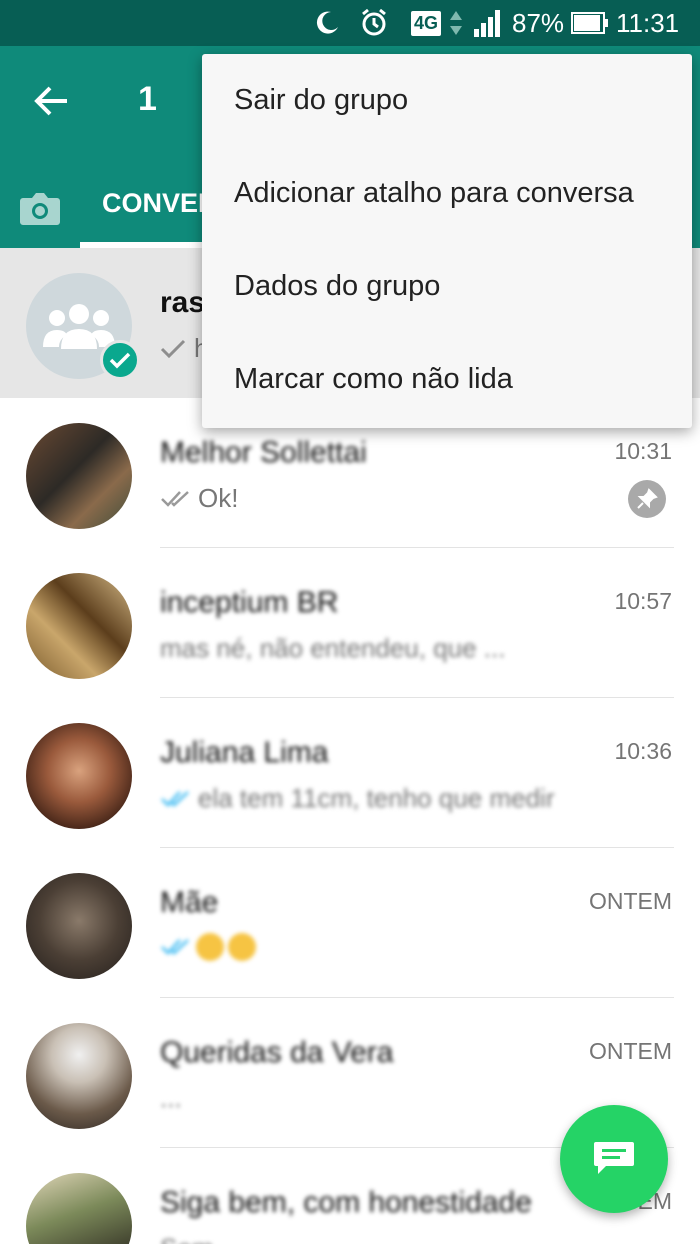 This screenshot has width=700, height=1244. Describe the element at coordinates (376, 798) in the screenshot. I see `chat-preview-text: ela tem 11cm, tenho que medir` at that location.